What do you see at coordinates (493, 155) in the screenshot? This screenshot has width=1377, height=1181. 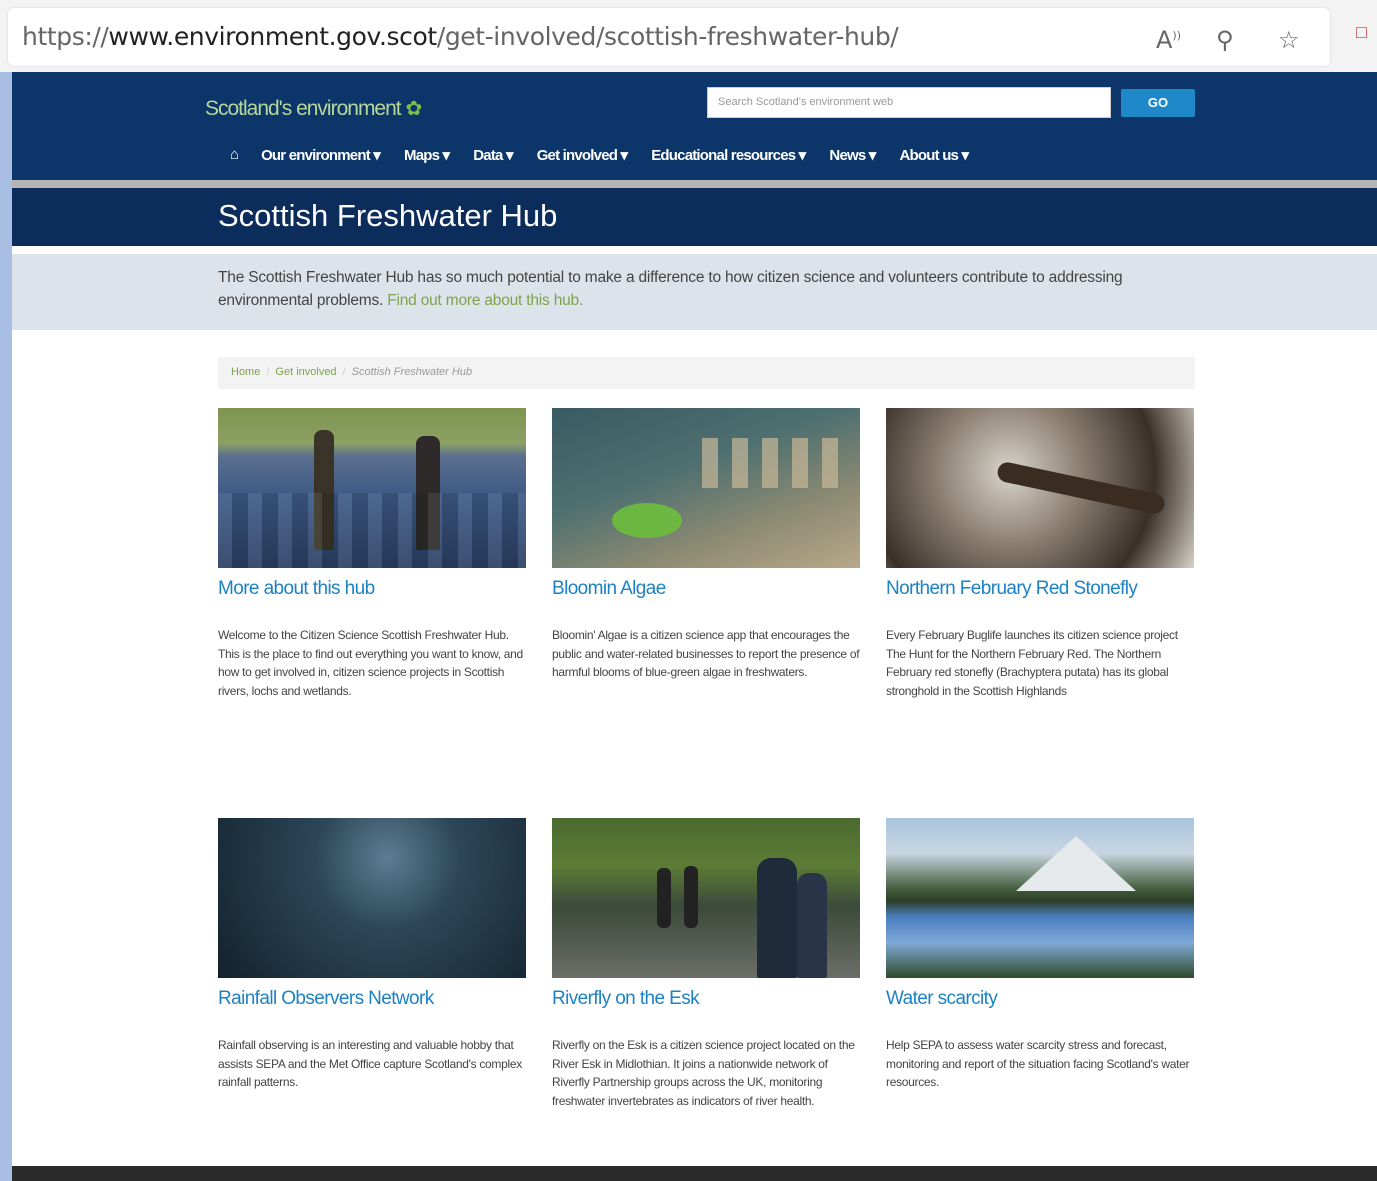 I see `nav-data: Data ▾` at bounding box center [493, 155].